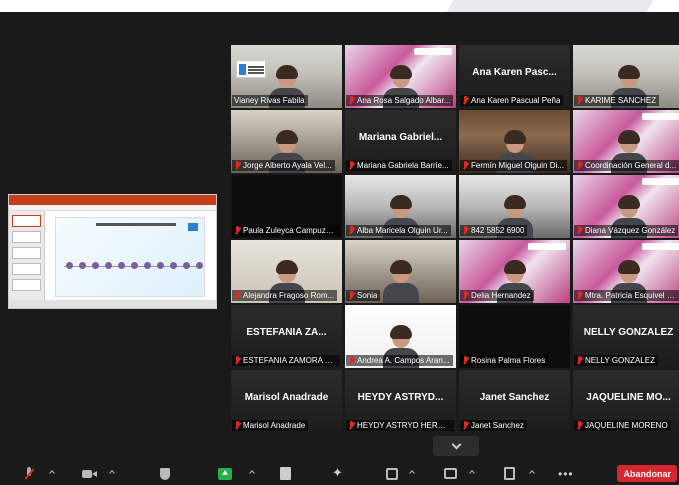 This screenshot has height=485, width=679. I want to click on leave-button: Abandonar, so click(647, 473).